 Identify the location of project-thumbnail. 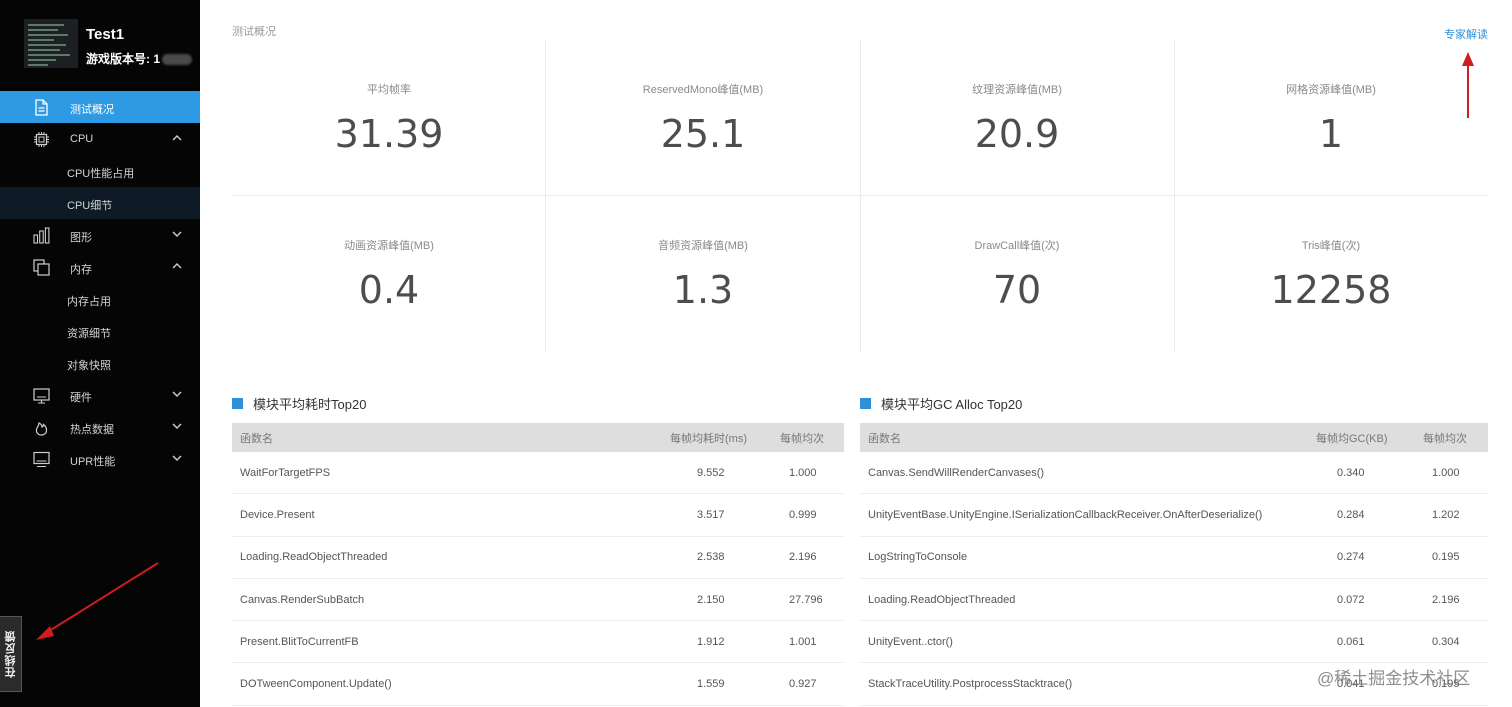
(51, 43).